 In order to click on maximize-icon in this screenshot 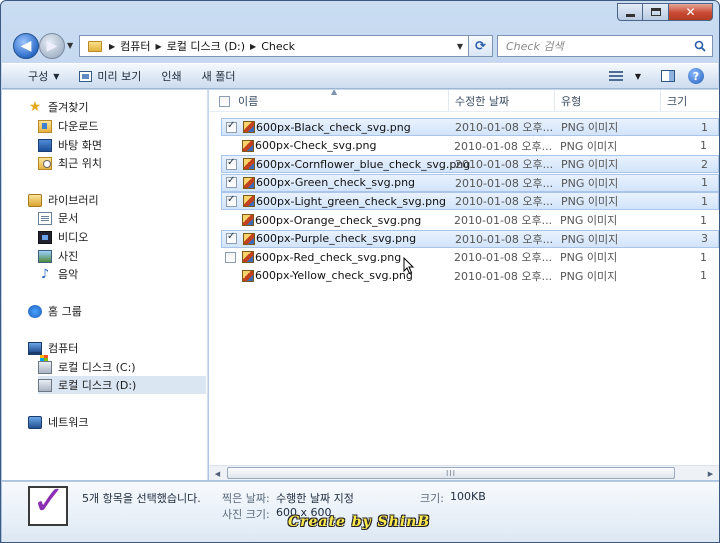, I will do `click(655, 12)`.